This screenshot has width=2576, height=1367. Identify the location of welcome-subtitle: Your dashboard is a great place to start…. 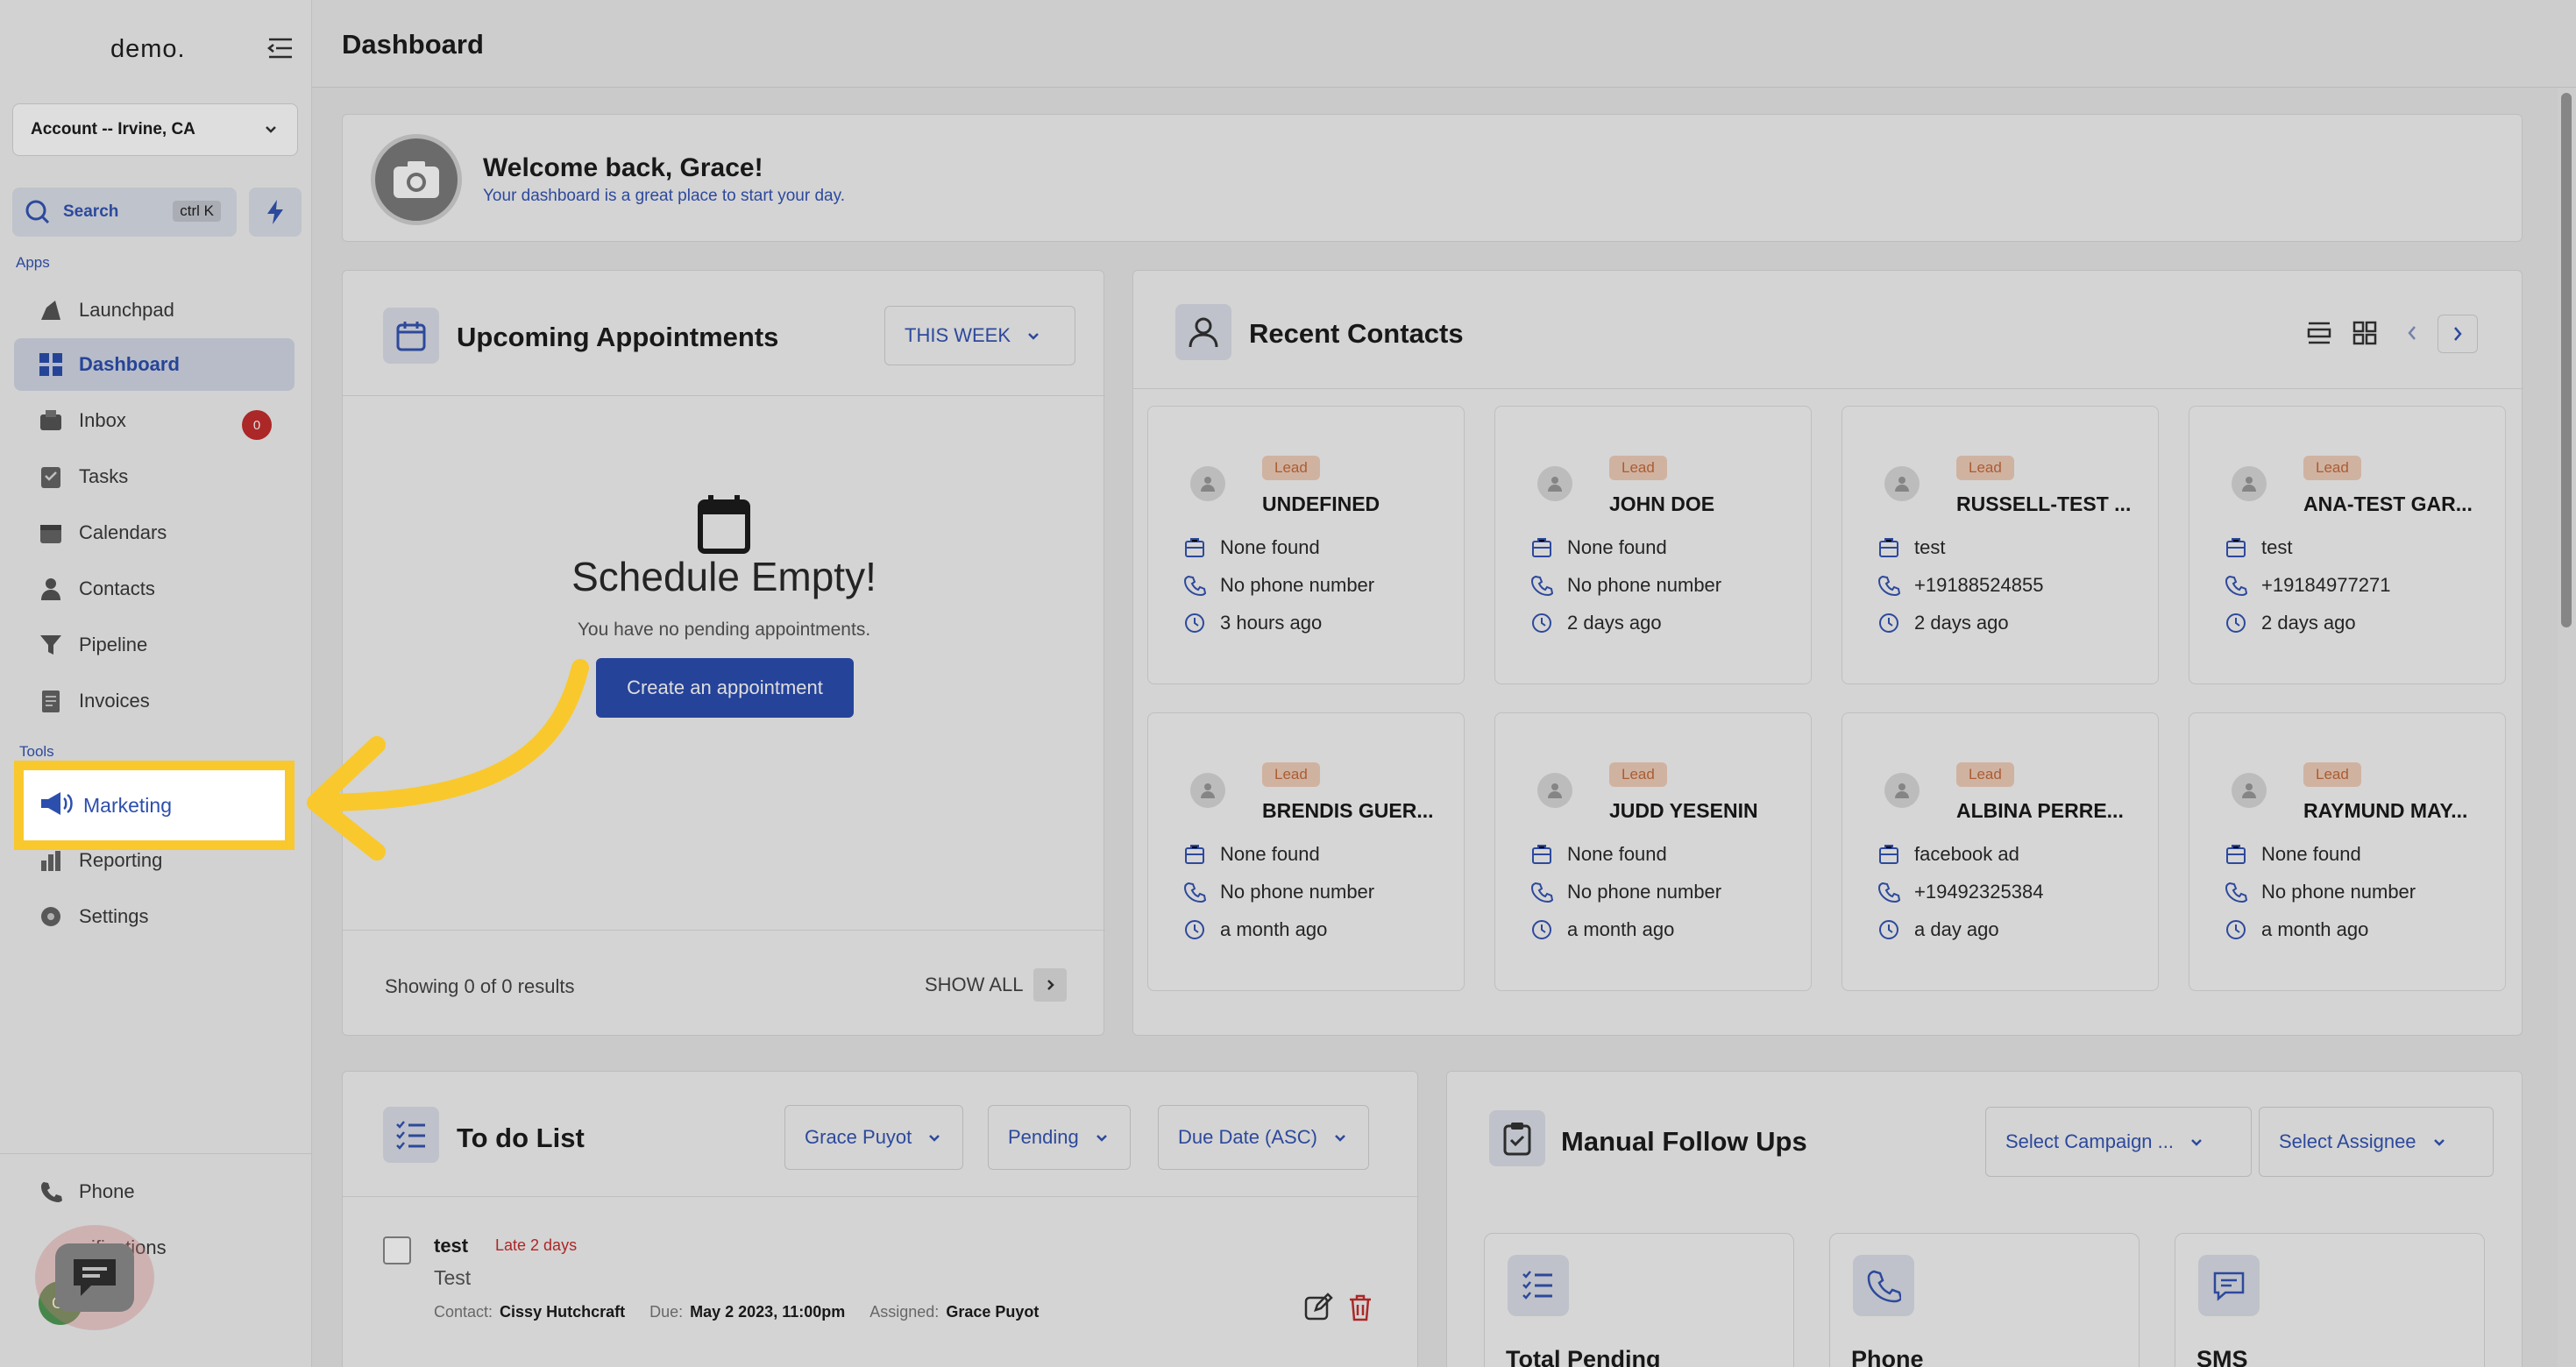
(664, 196).